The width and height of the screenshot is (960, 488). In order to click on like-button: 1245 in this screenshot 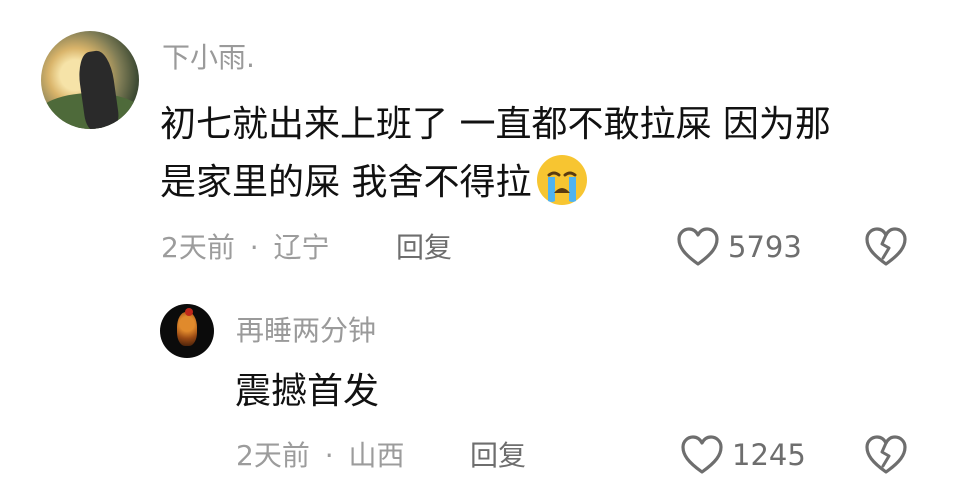, I will do `click(743, 455)`.